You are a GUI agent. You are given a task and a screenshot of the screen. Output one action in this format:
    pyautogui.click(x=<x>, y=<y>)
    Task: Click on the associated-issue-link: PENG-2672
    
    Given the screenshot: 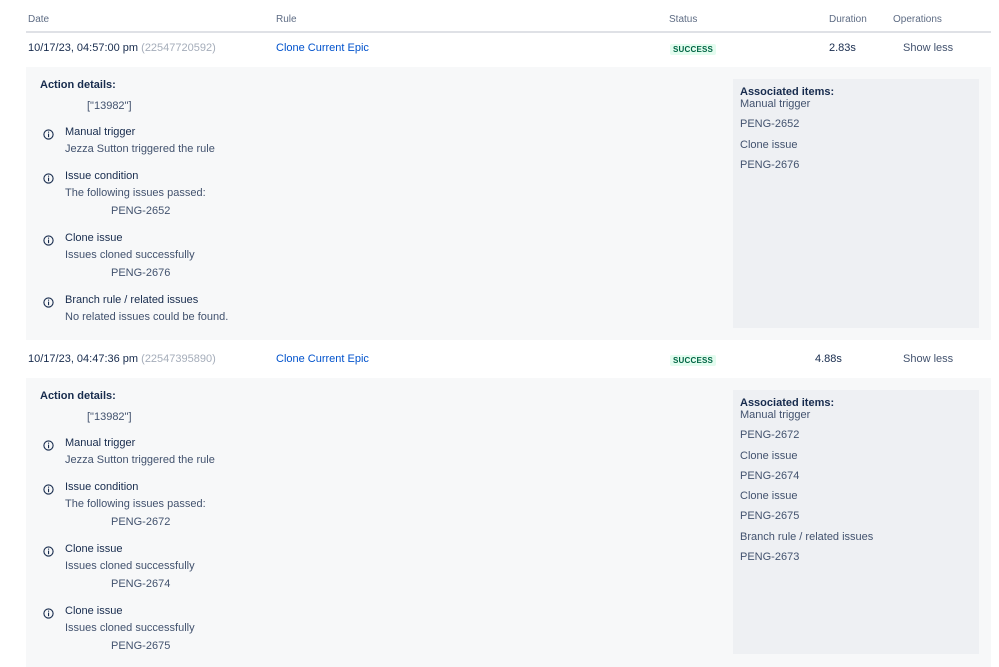 What is the action you would take?
    pyautogui.click(x=769, y=435)
    